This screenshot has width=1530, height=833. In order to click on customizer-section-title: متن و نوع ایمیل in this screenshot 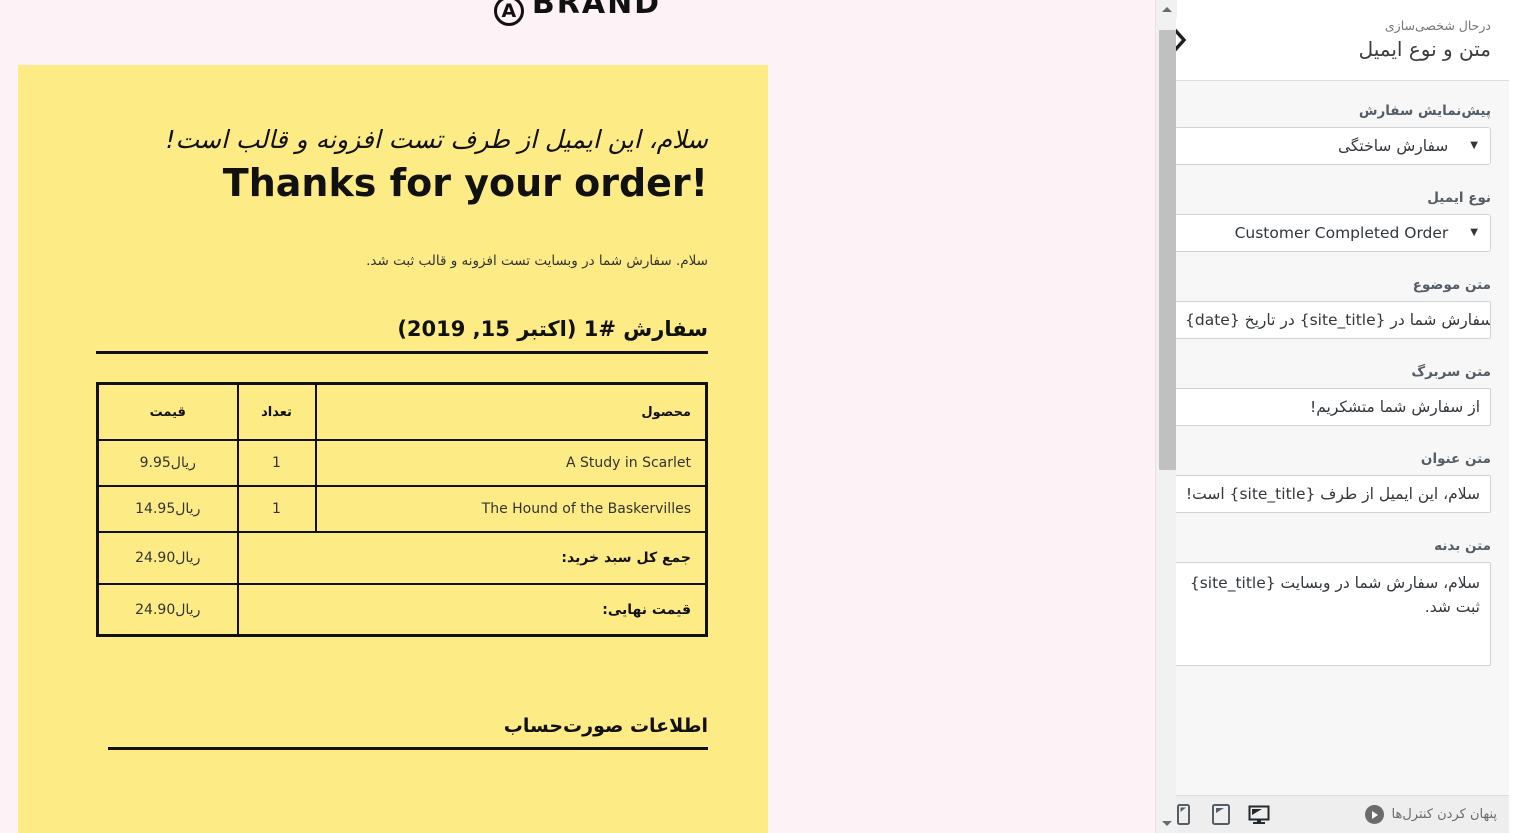, I will do `click(1424, 49)`.